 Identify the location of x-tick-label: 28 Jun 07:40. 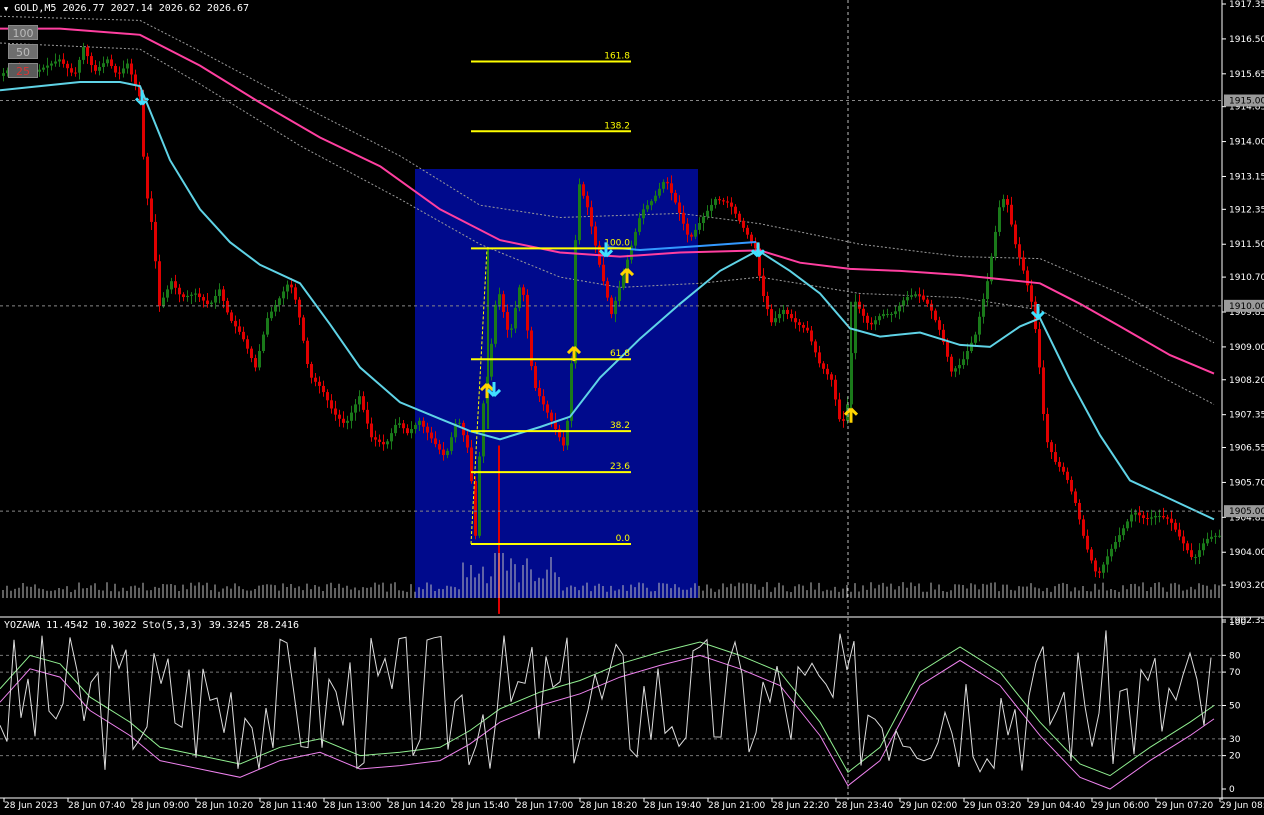
(96, 806).